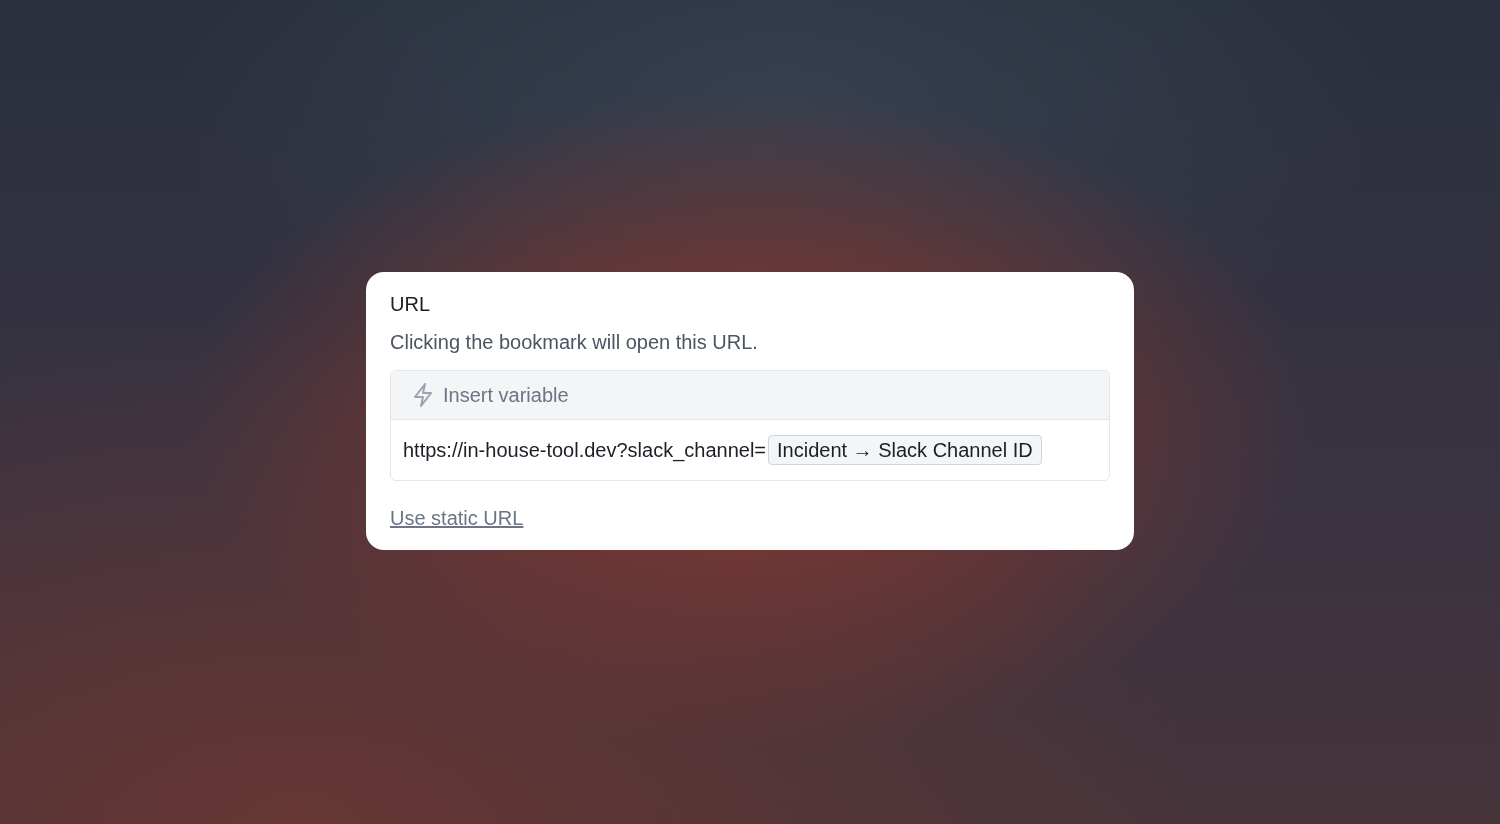 The width and height of the screenshot is (1500, 824). Describe the element at coordinates (423, 395) in the screenshot. I see `lightning-icon` at that location.